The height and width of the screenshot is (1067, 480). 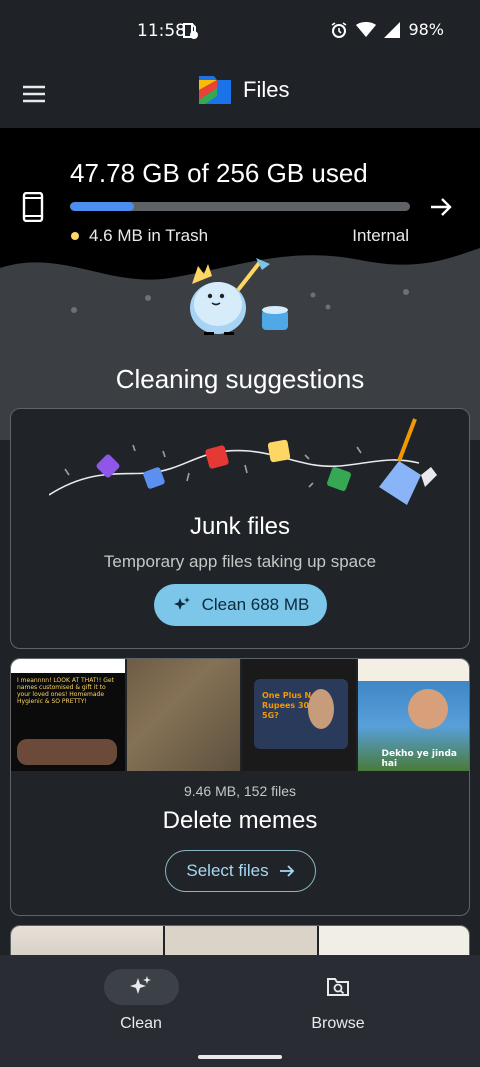 What do you see at coordinates (149, 235) in the screenshot?
I see `trash-size-text: 4.6 MB in Trash` at bounding box center [149, 235].